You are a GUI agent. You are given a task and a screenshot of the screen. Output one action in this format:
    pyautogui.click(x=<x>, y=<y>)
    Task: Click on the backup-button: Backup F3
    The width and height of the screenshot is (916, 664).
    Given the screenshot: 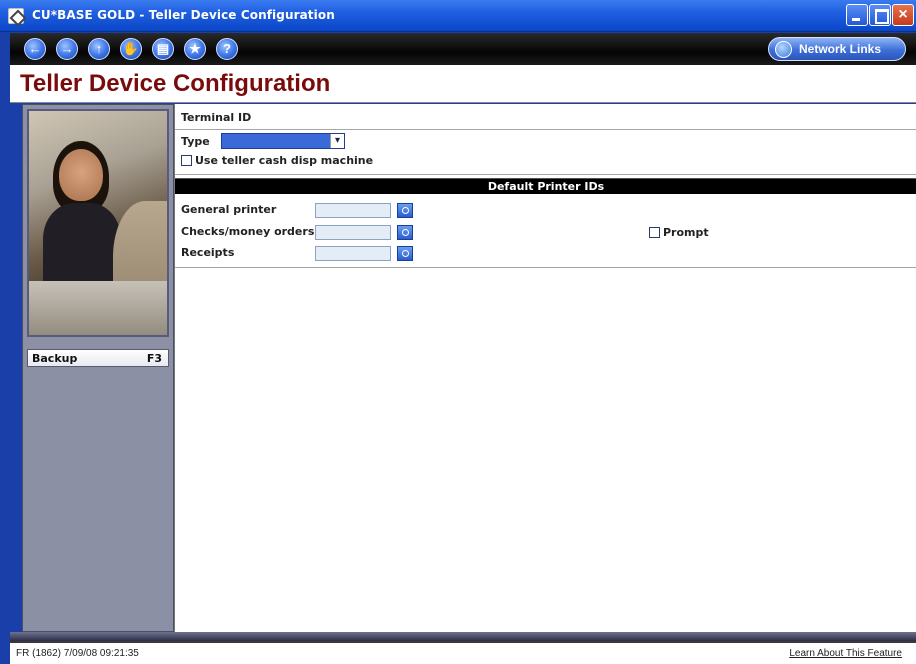 What is the action you would take?
    pyautogui.click(x=98, y=358)
    